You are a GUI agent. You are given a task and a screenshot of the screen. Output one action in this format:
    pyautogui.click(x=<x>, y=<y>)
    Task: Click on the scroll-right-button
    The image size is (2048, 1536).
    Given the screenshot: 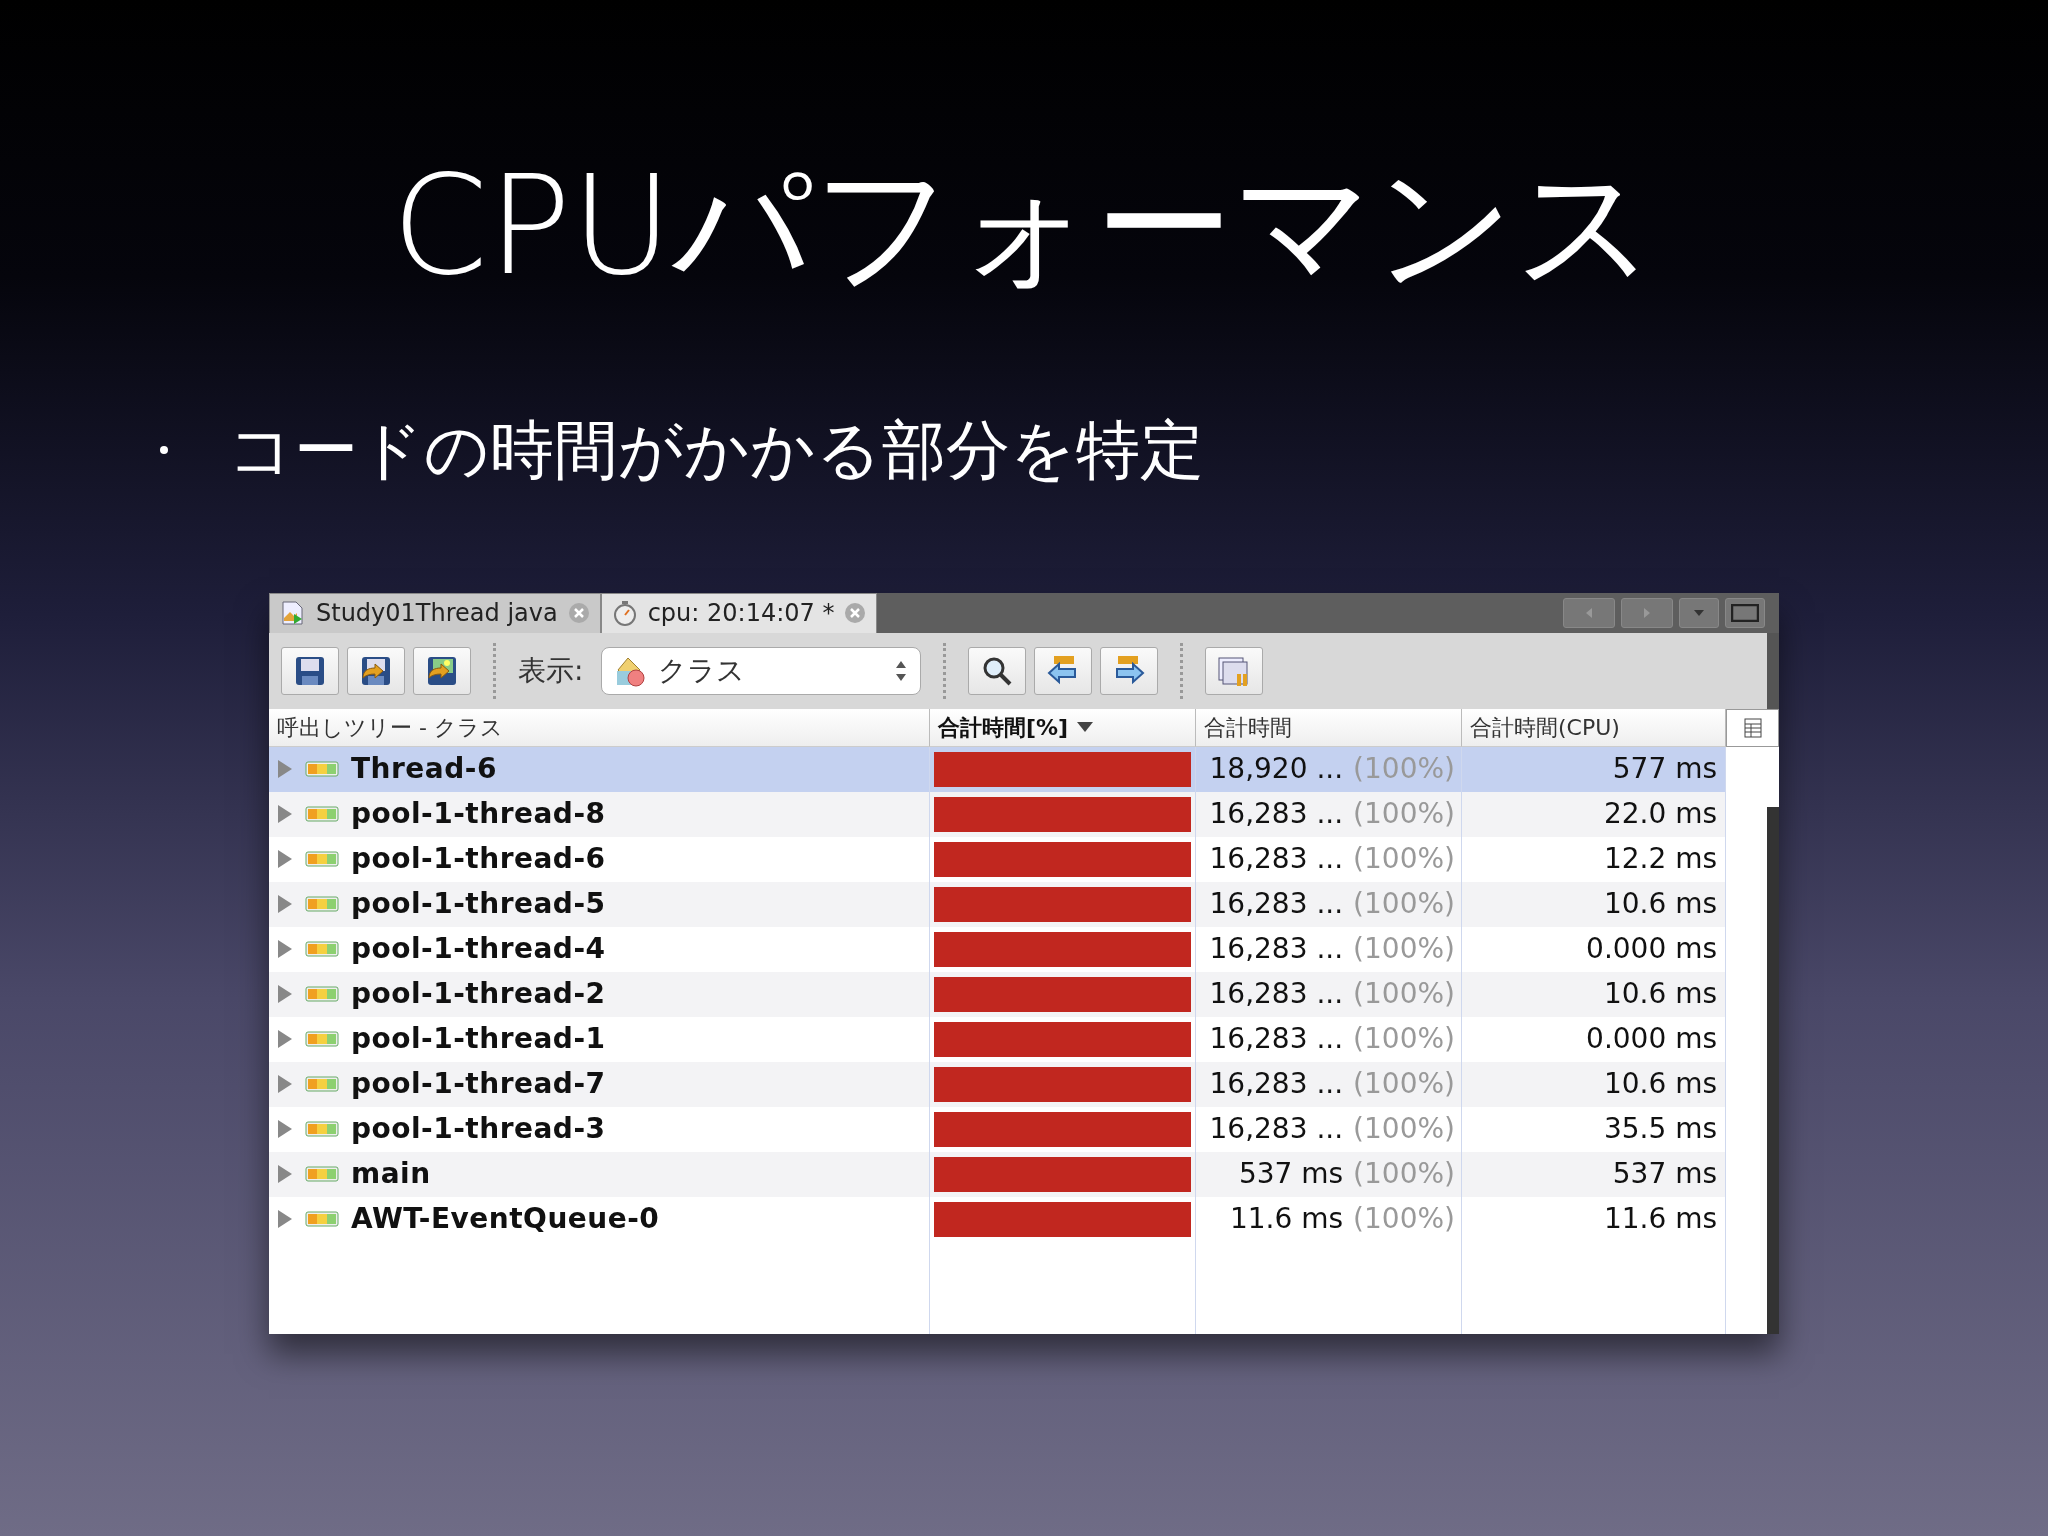 What is the action you would take?
    pyautogui.click(x=1647, y=612)
    